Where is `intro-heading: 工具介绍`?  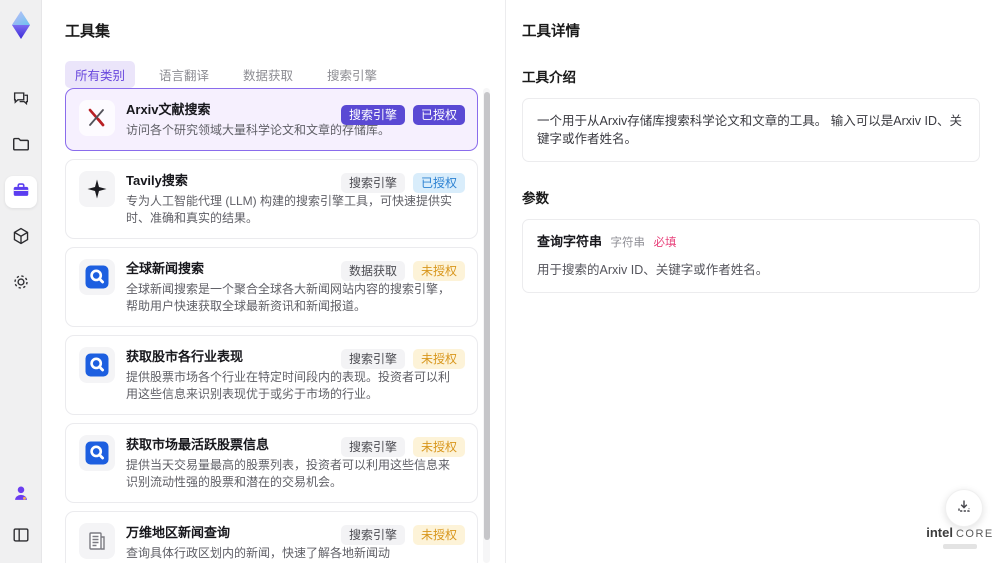 intro-heading: 工具介绍 is located at coordinates (549, 77).